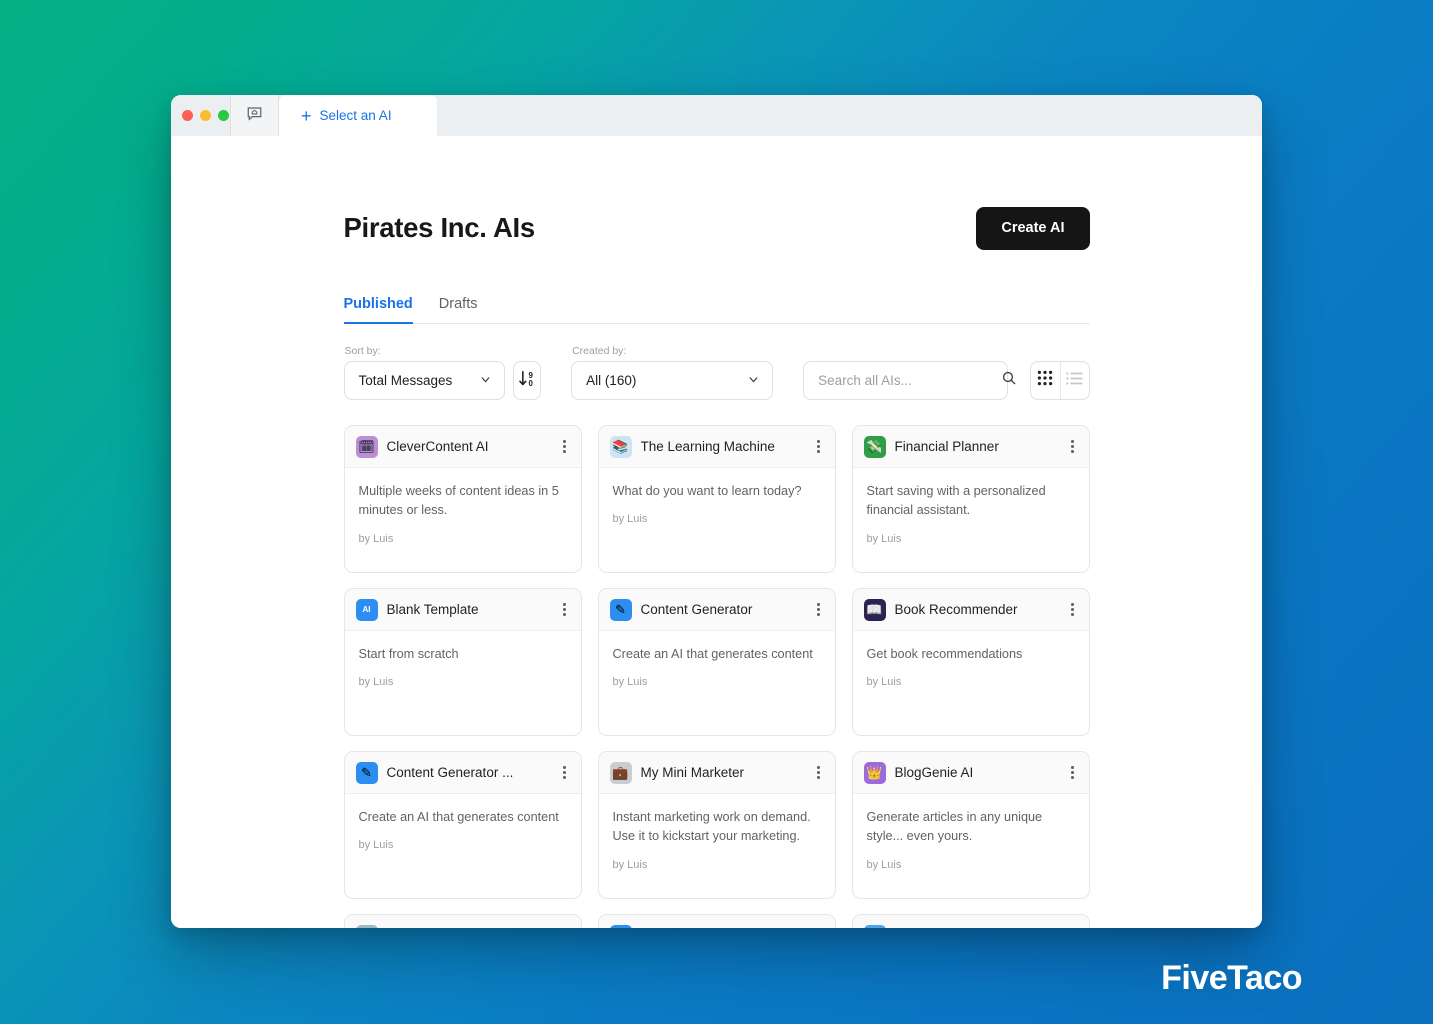  I want to click on twitter-bird-icon: 🐦, so click(874, 926).